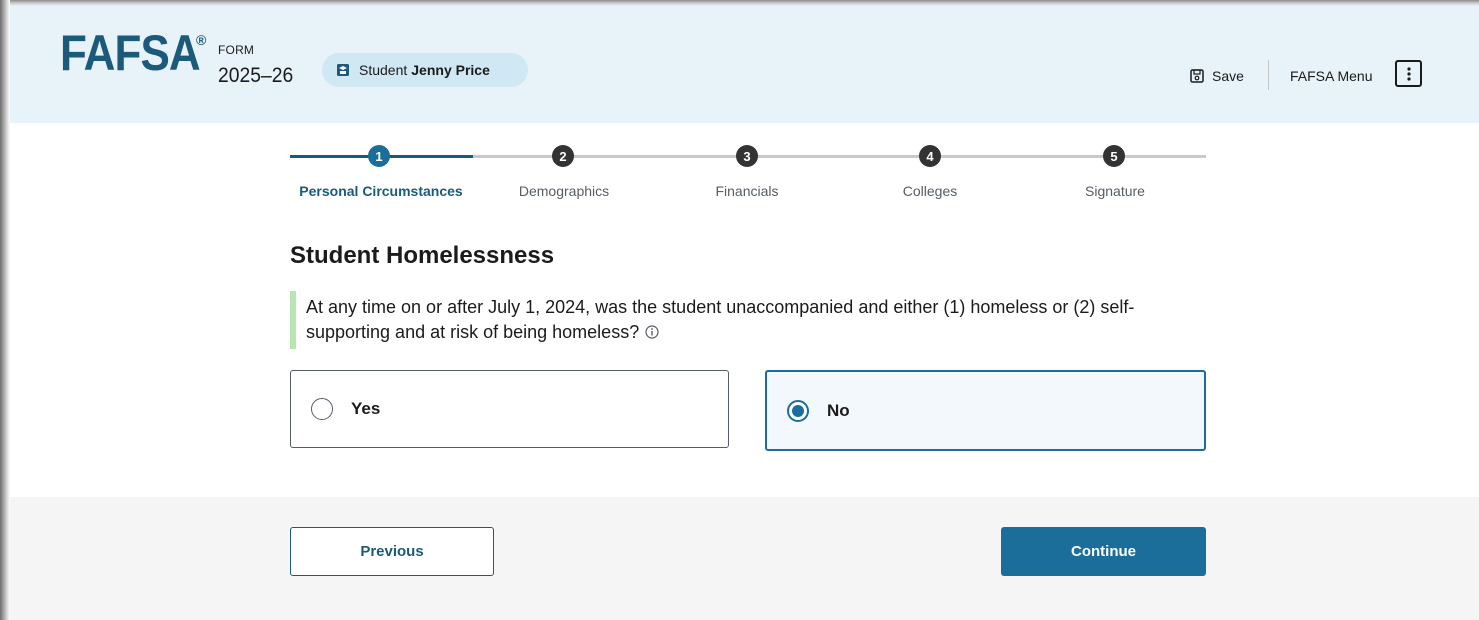 This screenshot has height=620, width=1479. Describe the element at coordinates (563, 156) in the screenshot. I see `step-2-indicator: 2` at that location.